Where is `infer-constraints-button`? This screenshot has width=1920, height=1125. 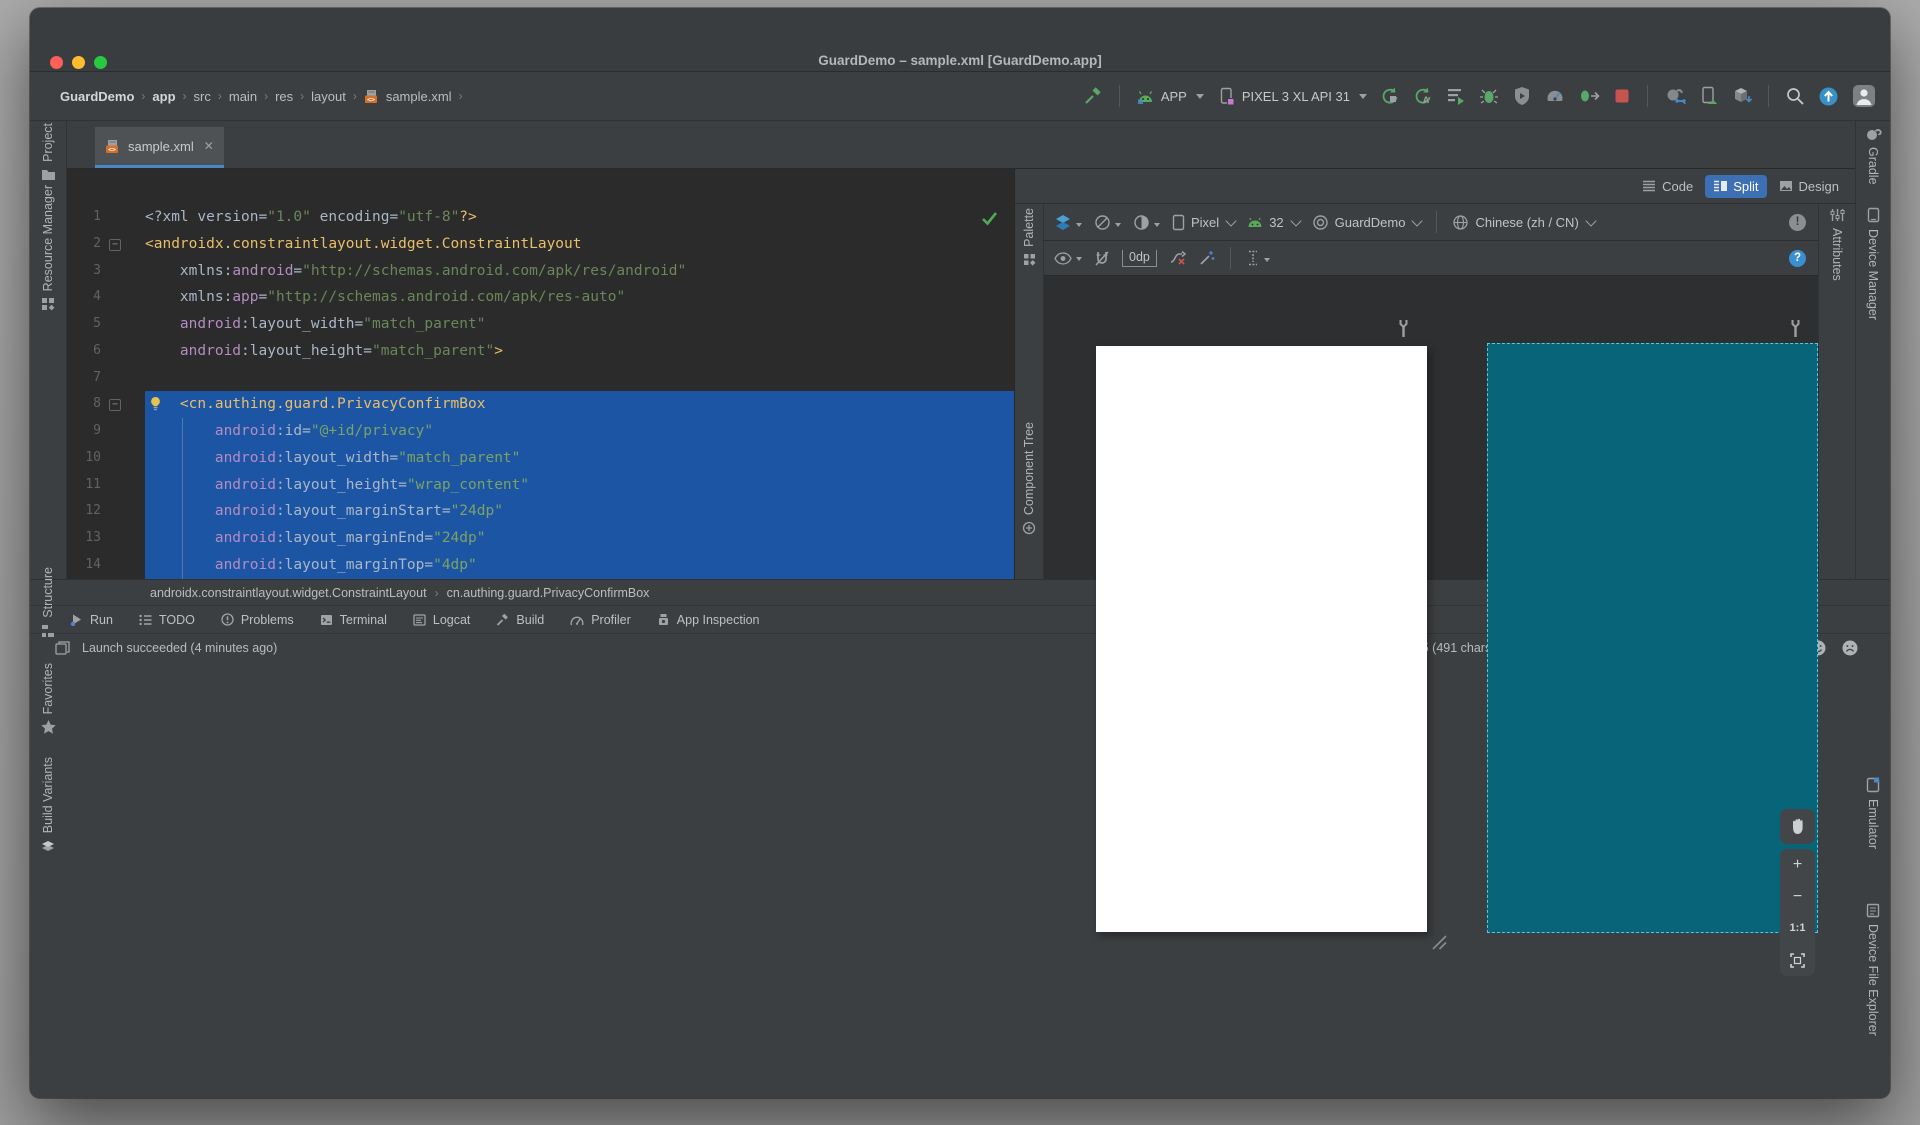
infer-constraints-button is located at coordinates (1207, 258).